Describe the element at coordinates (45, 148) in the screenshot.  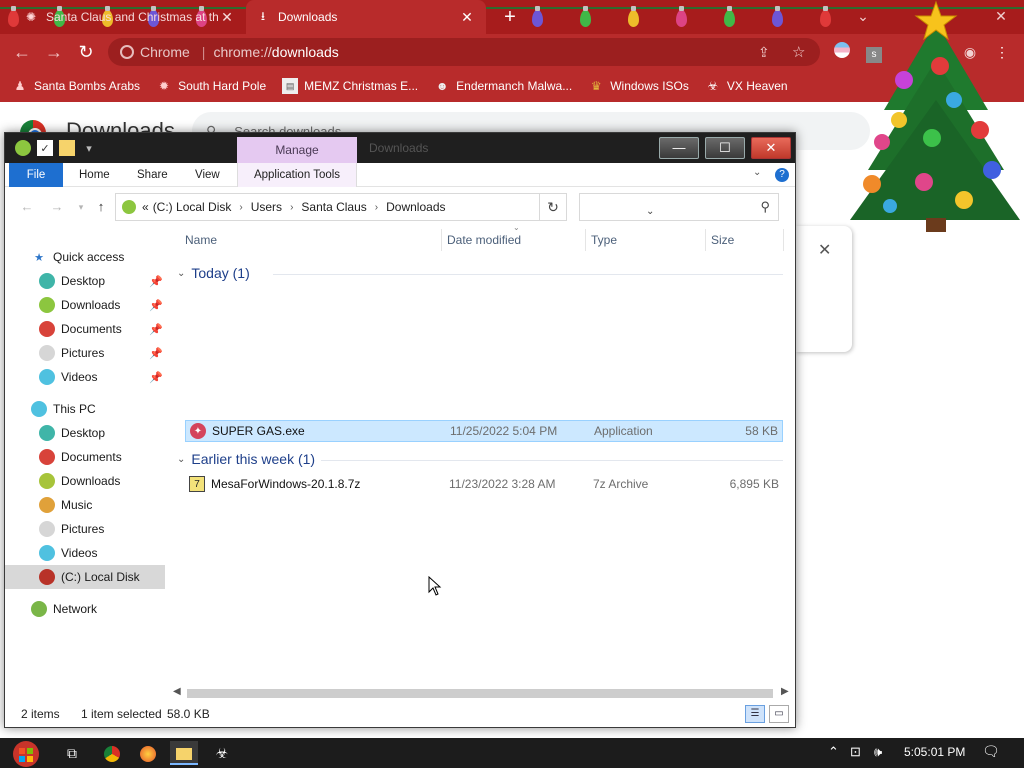
I see `properties-icon: ✓` at that location.